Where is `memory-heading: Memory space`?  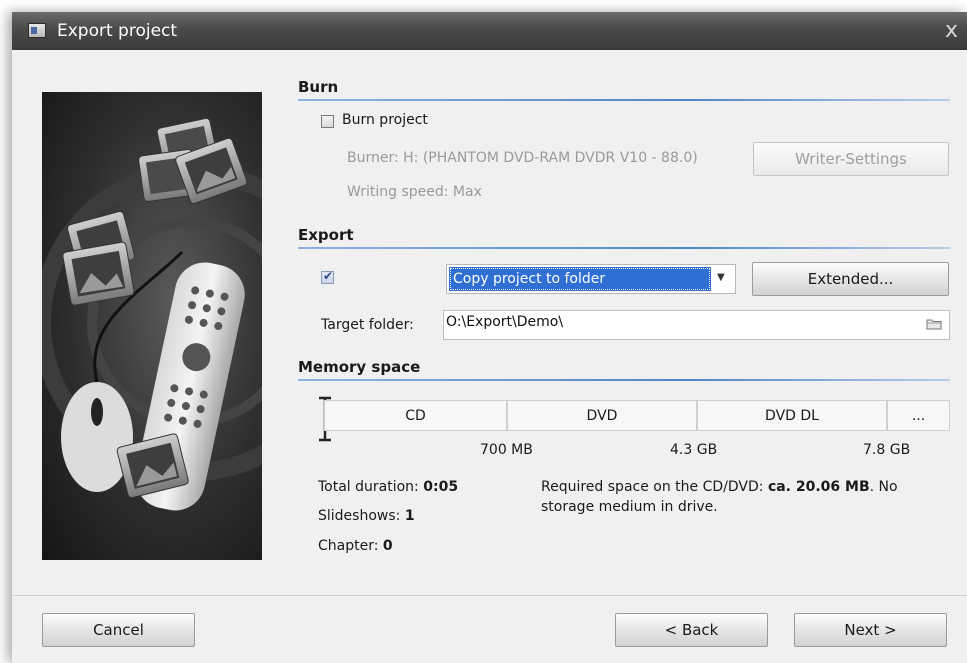
memory-heading: Memory space is located at coordinates (359, 367).